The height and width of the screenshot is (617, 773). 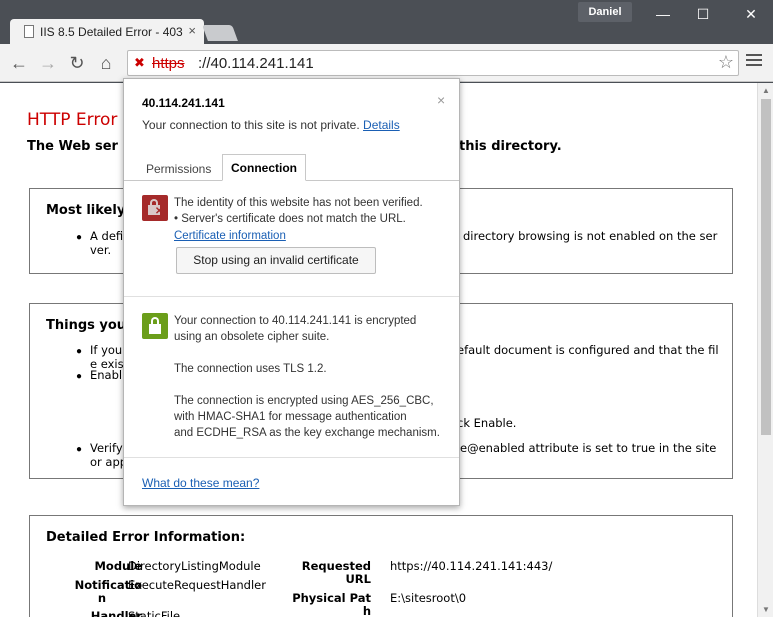 I want to click on error-summary-left: The Web ser, so click(x=72, y=146).